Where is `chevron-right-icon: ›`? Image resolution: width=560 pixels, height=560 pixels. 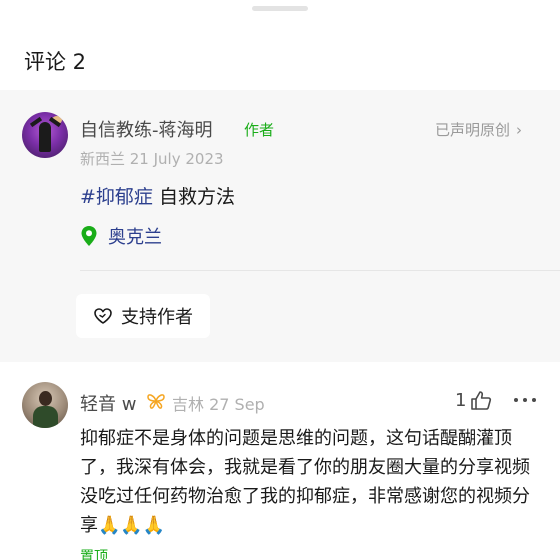 chevron-right-icon: › is located at coordinates (519, 130).